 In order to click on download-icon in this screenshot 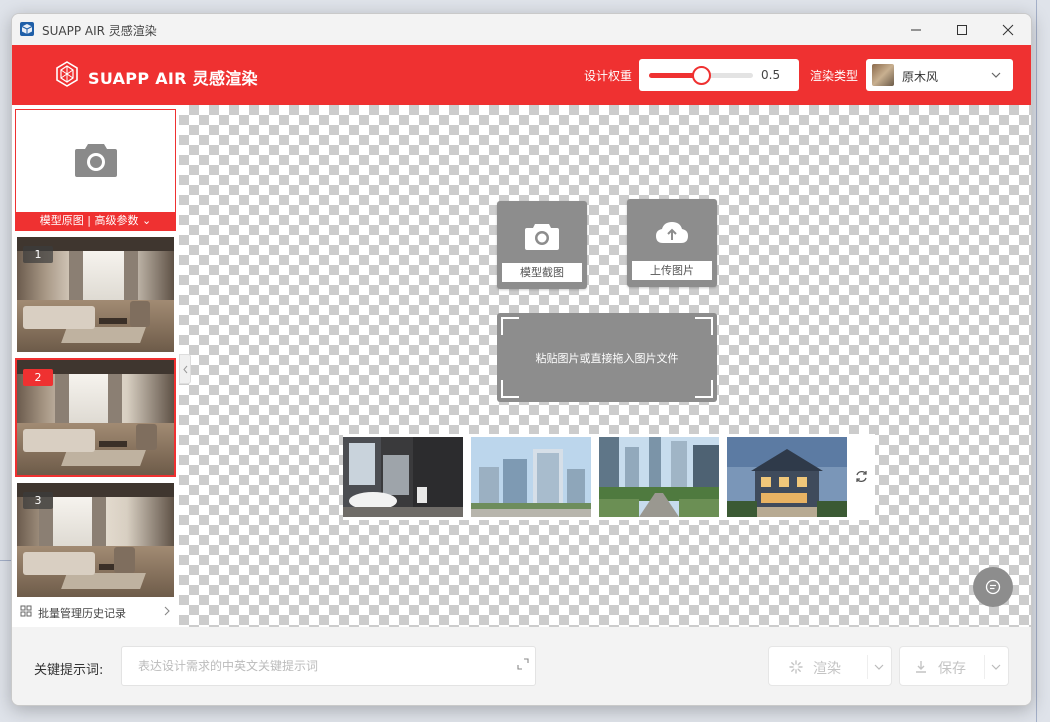, I will do `click(921, 667)`.